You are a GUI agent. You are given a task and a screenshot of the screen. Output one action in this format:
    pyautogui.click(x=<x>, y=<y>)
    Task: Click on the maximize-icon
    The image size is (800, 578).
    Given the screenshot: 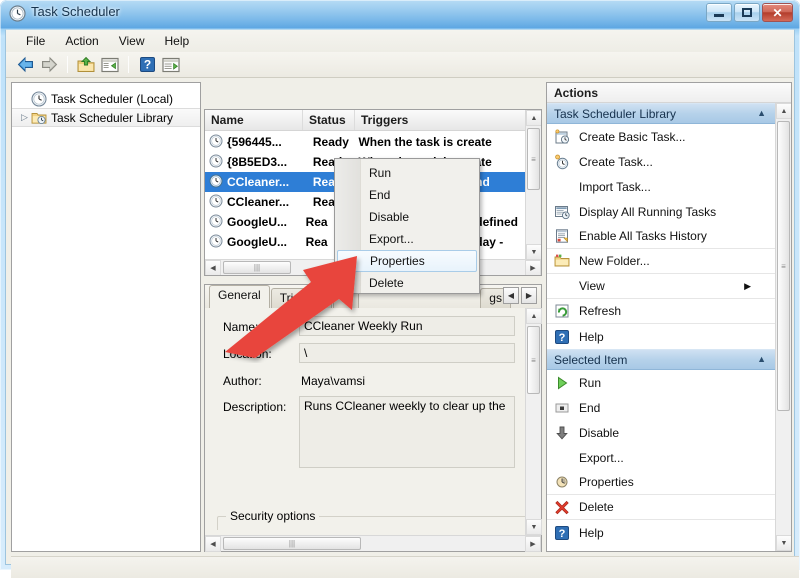 What is the action you would take?
    pyautogui.click(x=747, y=12)
    